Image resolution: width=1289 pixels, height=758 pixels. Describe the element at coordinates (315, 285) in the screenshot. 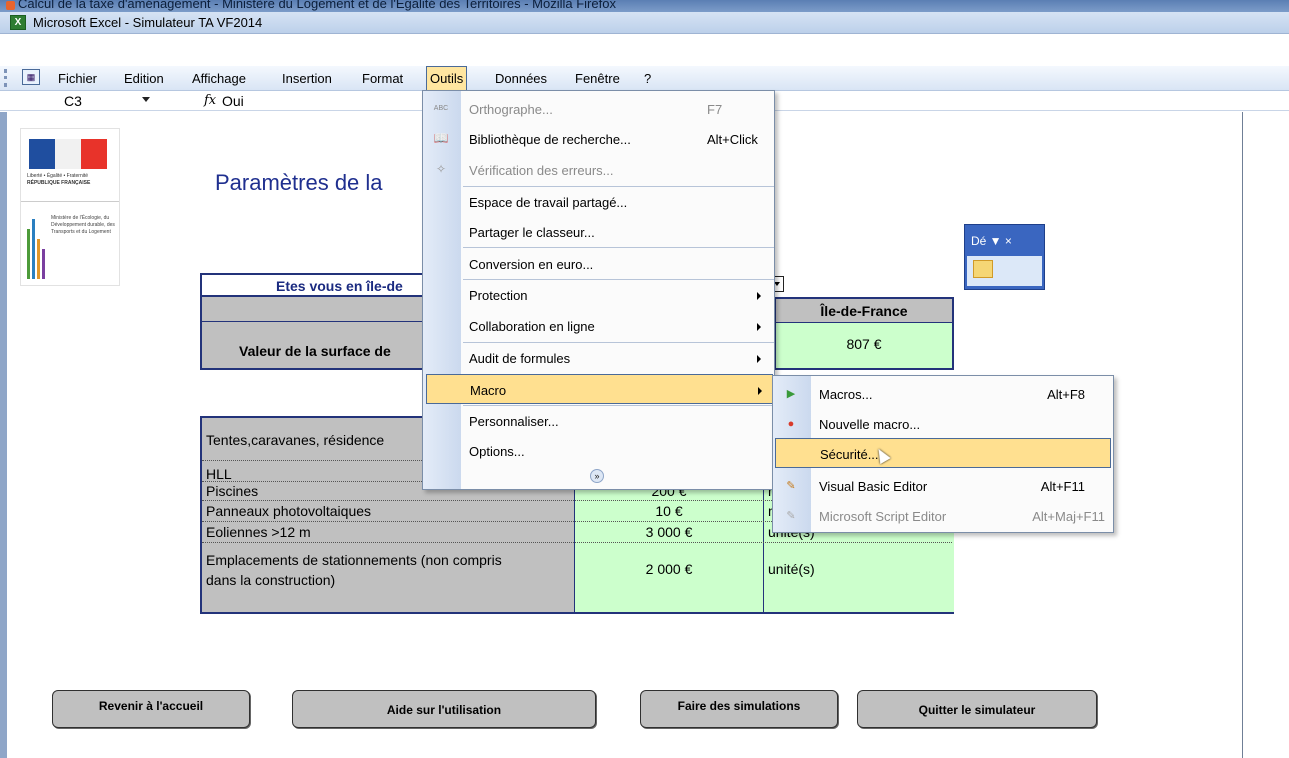

I see `idf-question: Etes vous en île-de` at that location.